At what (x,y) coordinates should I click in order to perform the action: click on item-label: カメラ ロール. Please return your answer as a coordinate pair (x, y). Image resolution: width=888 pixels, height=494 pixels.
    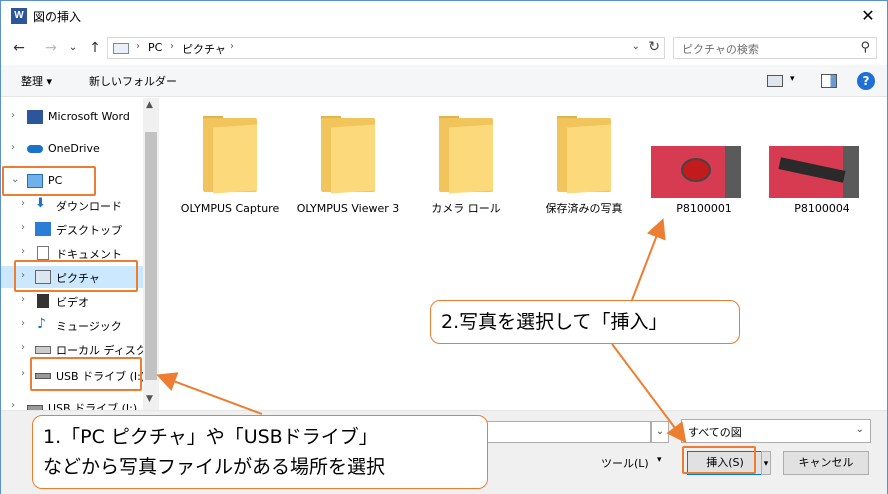
    Looking at the image, I should click on (466, 208).